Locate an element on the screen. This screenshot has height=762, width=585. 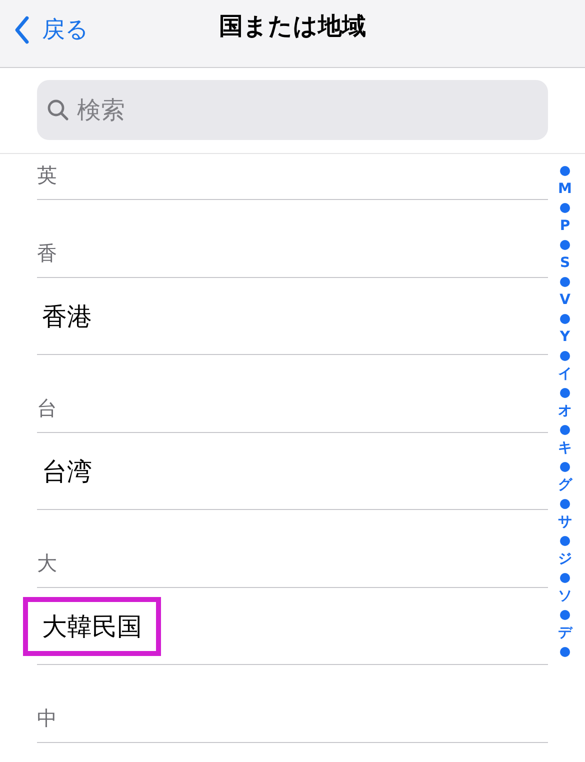
section-header: 台 is located at coordinates (47, 408).